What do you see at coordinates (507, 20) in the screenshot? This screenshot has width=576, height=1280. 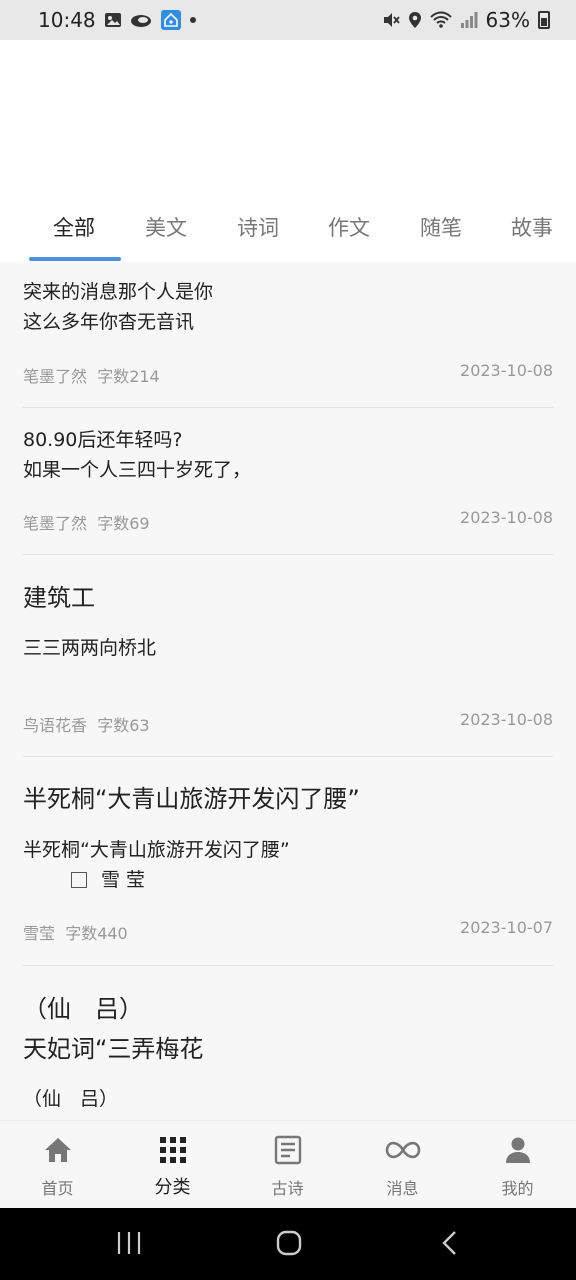 I see `battery-percent: 63%` at bounding box center [507, 20].